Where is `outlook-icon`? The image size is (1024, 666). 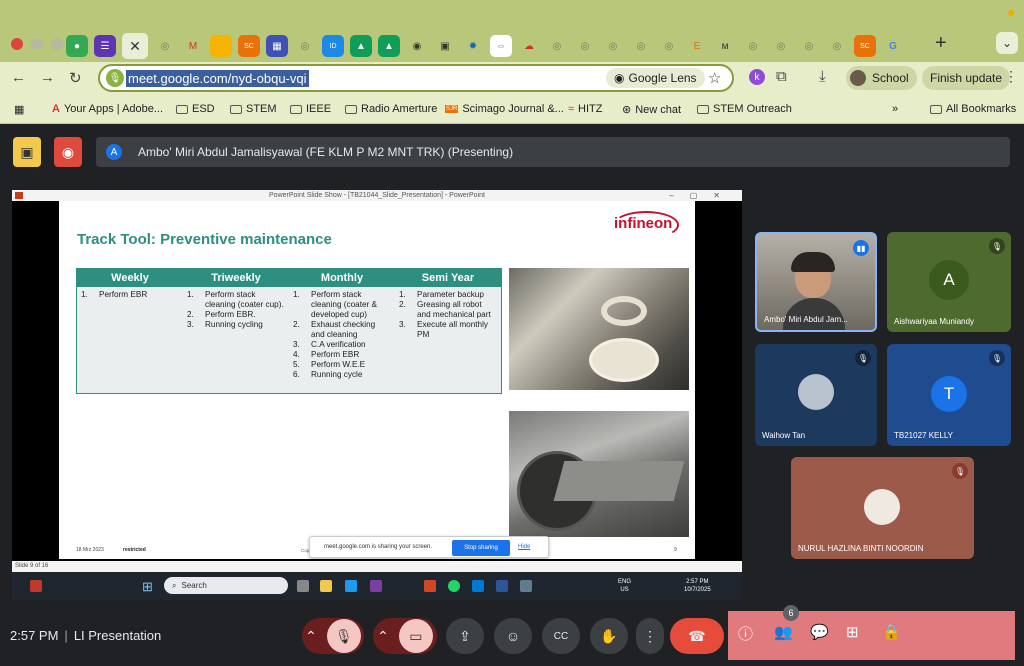
outlook-icon is located at coordinates (478, 586).